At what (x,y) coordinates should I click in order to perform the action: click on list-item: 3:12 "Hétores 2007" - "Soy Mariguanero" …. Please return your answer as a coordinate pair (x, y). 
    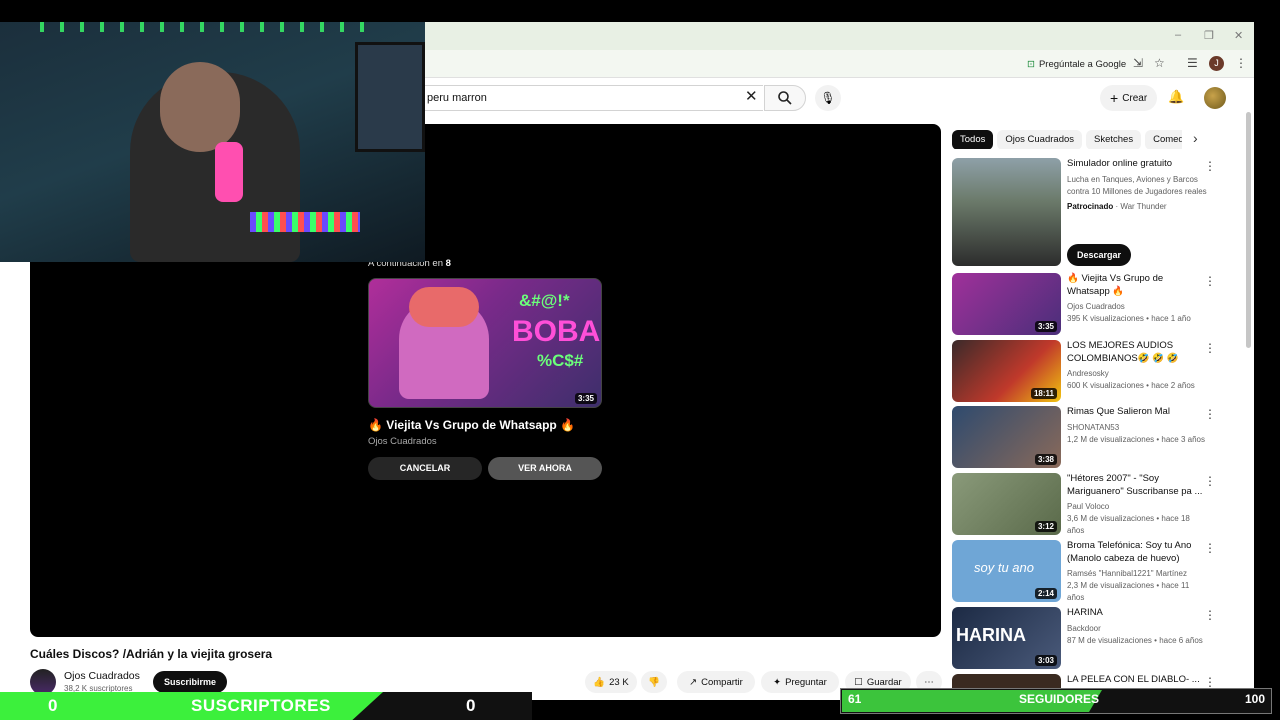
    Looking at the image, I should click on (1087, 504).